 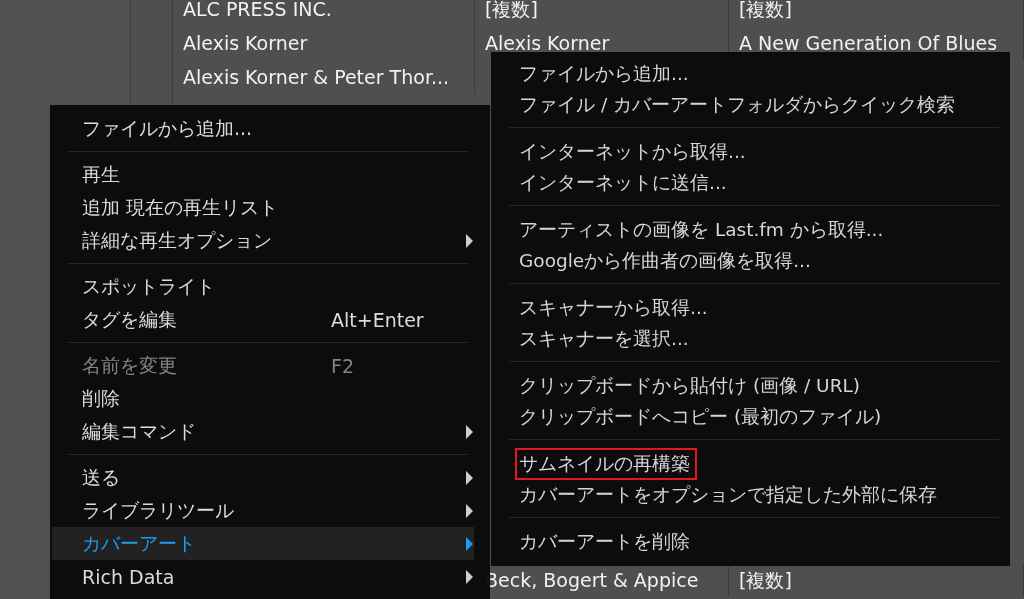 What do you see at coordinates (263, 398) in the screenshot?
I see `menu-item: 削除` at bounding box center [263, 398].